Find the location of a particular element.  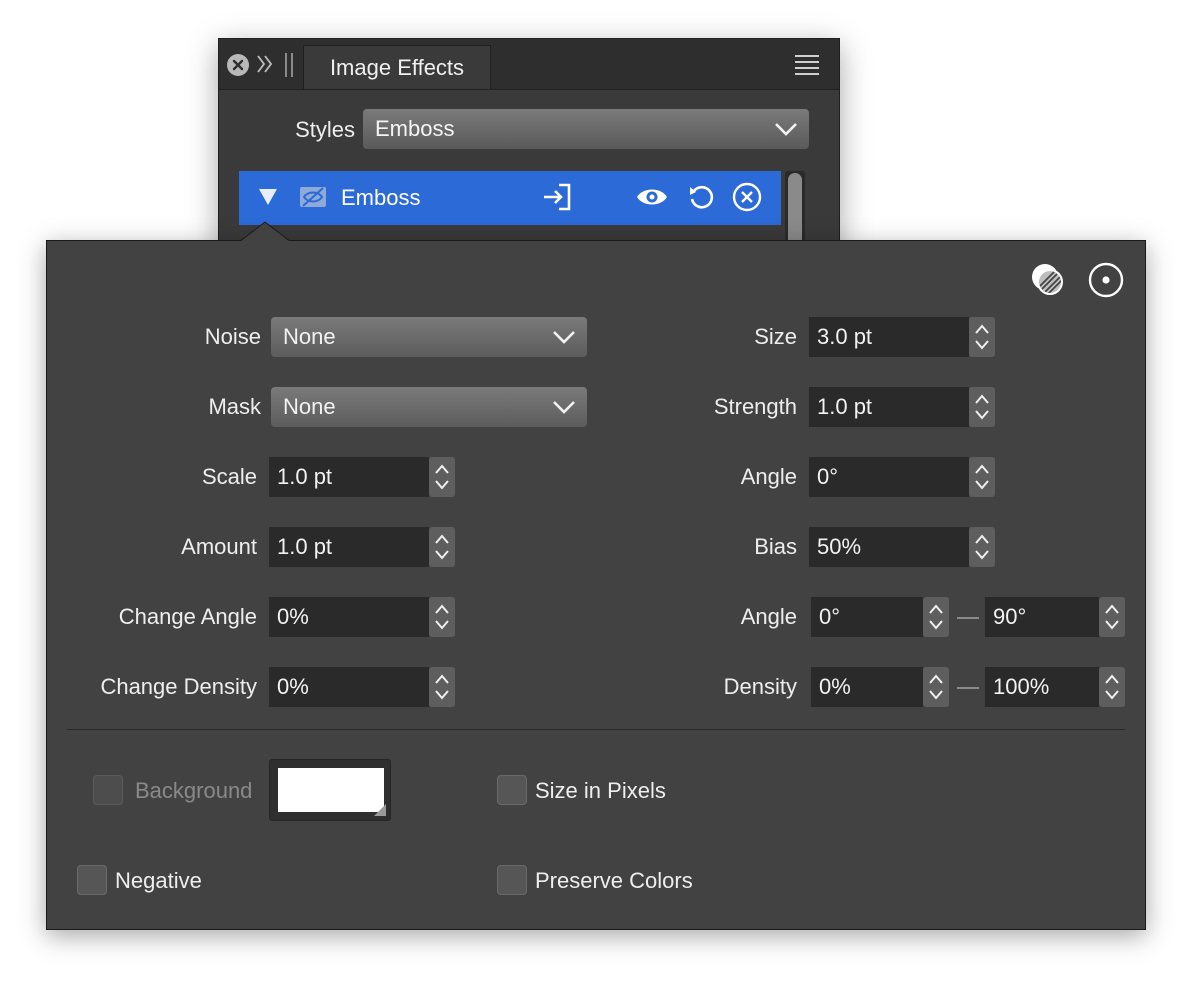

change-density-label: Change Density is located at coordinates (178, 686).